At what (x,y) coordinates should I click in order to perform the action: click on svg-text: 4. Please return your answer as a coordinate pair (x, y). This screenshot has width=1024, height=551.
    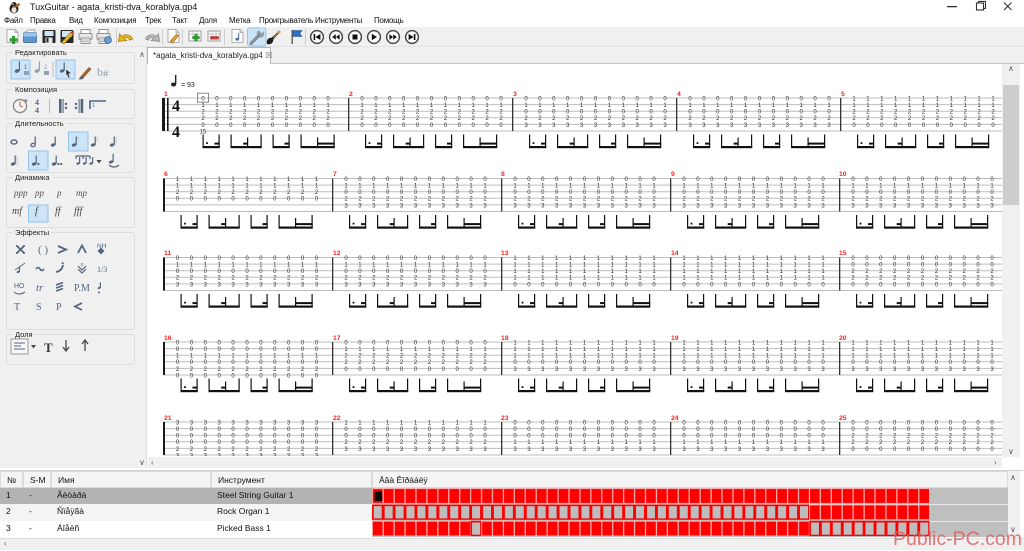
    Looking at the image, I should click on (176, 132).